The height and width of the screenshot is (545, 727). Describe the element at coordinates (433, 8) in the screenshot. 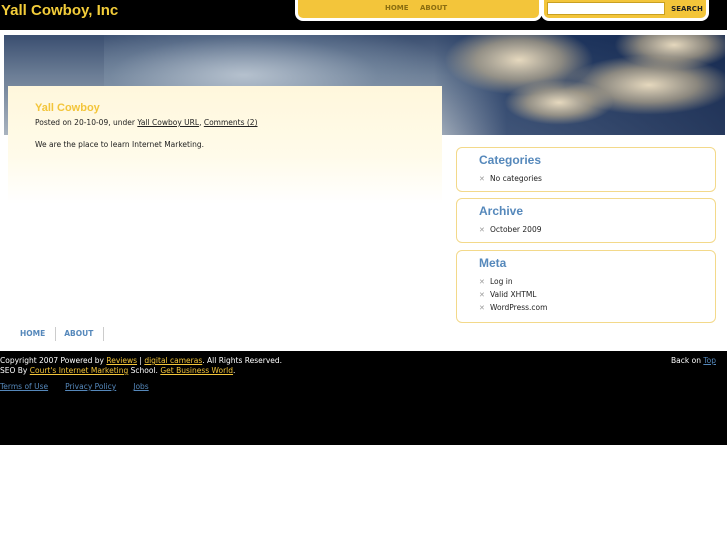

I see `nav-about-link: ABOUT` at that location.